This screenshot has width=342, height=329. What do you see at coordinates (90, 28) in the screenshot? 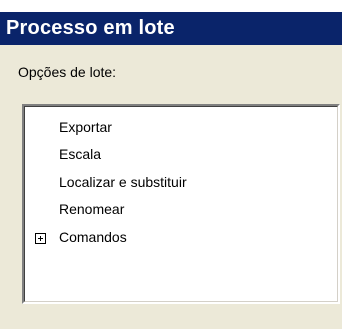
I see `panel-title: Processo em lote` at bounding box center [90, 28].